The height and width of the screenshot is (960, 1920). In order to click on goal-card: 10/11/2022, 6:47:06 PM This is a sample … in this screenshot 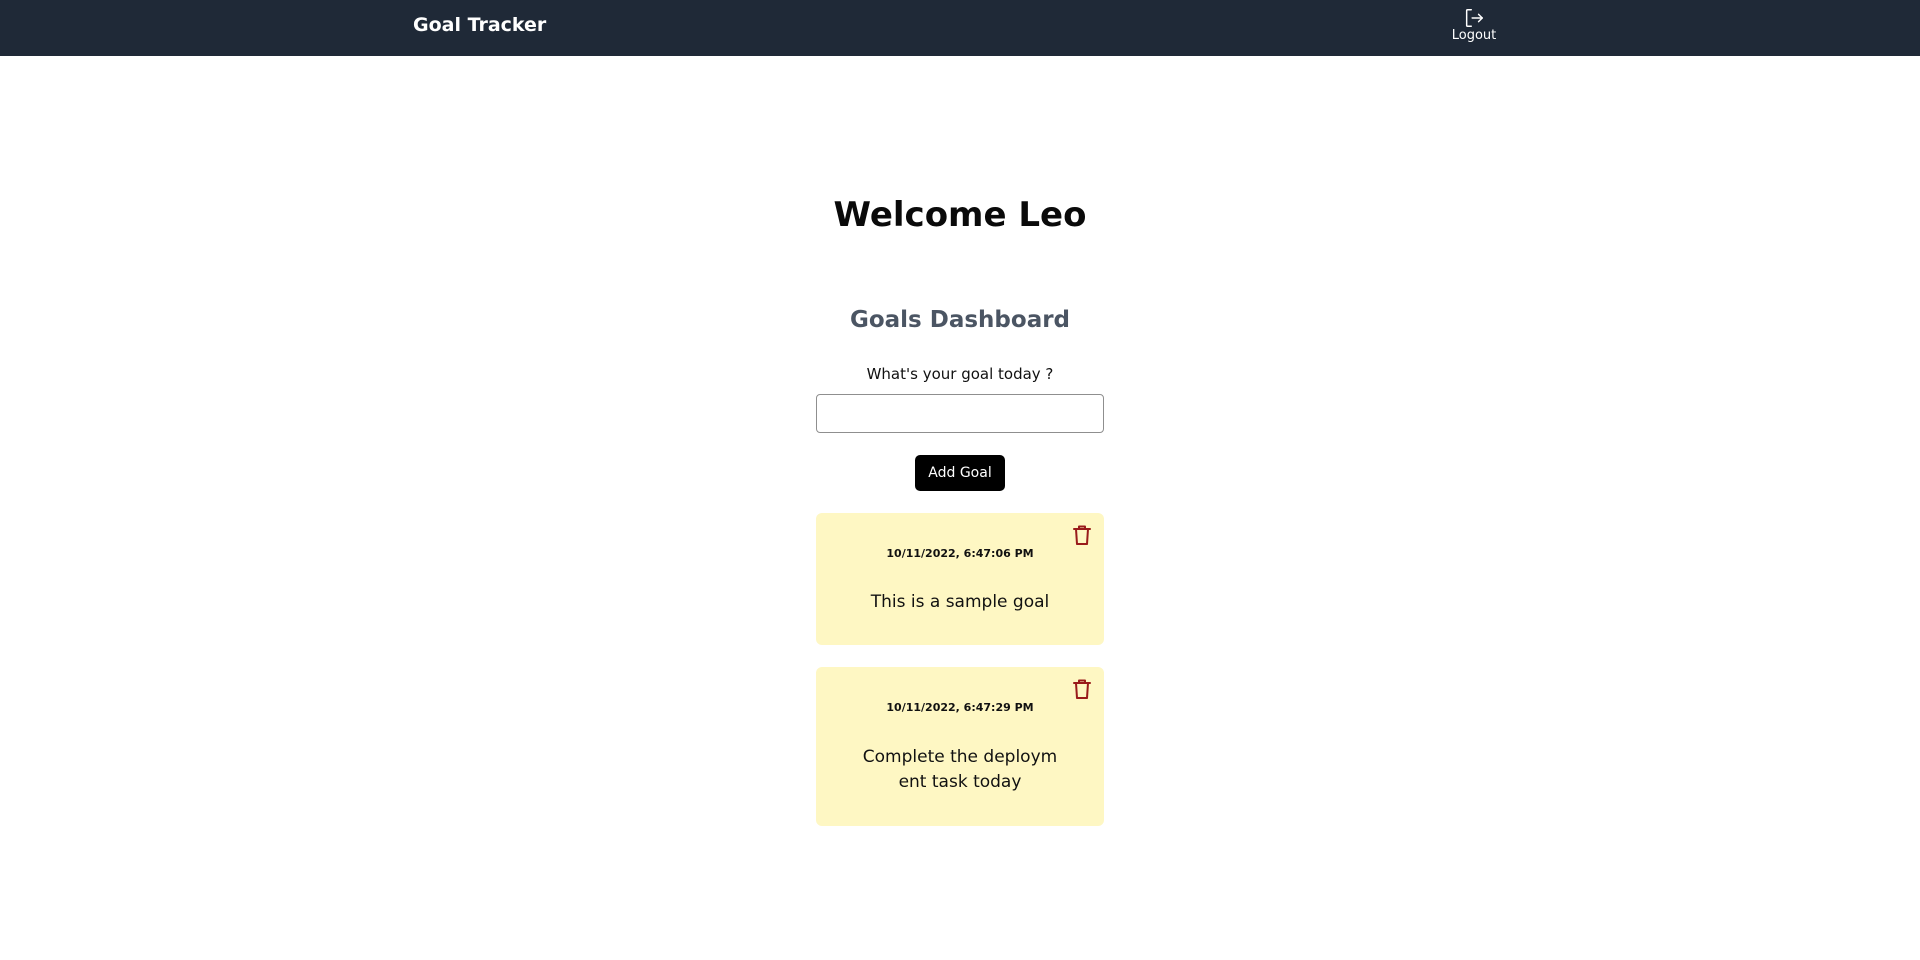, I will do `click(960, 579)`.